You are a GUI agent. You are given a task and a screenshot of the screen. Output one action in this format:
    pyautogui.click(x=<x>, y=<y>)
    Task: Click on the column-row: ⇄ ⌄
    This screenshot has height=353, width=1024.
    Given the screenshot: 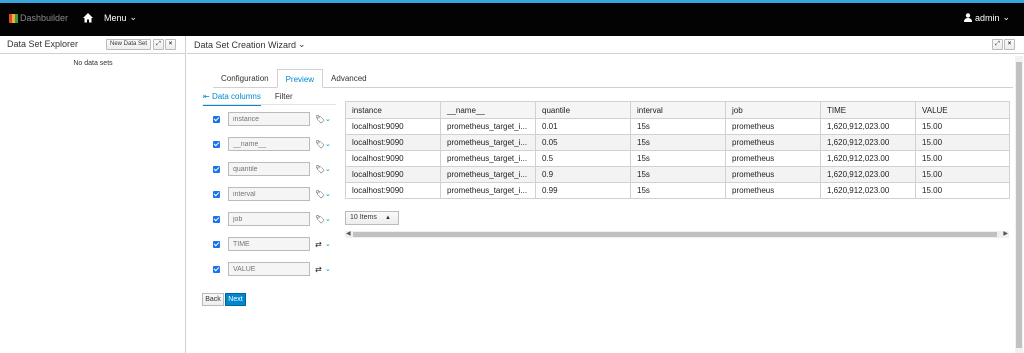 What is the action you would take?
    pyautogui.click(x=272, y=269)
    